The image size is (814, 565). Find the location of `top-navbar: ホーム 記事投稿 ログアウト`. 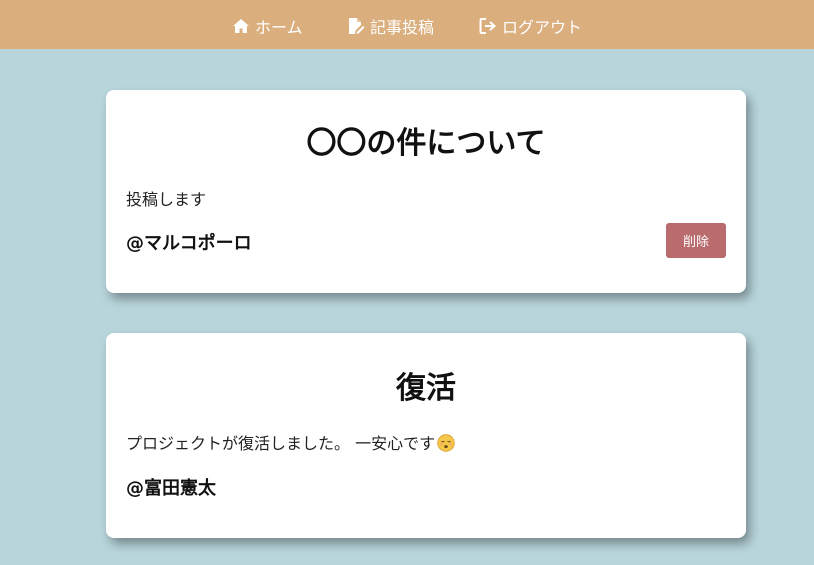

top-navbar: ホーム 記事投稿 ログアウト is located at coordinates (407, 24).